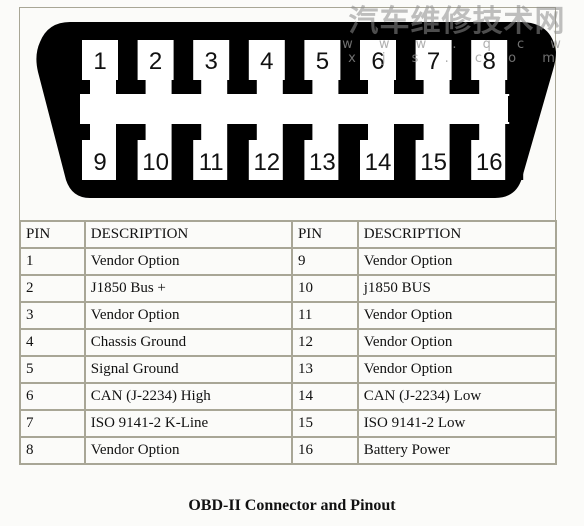 The width and height of the screenshot is (584, 526). Describe the element at coordinates (188, 369) in the screenshot. I see `pin-description-left: Signal Ground` at that location.